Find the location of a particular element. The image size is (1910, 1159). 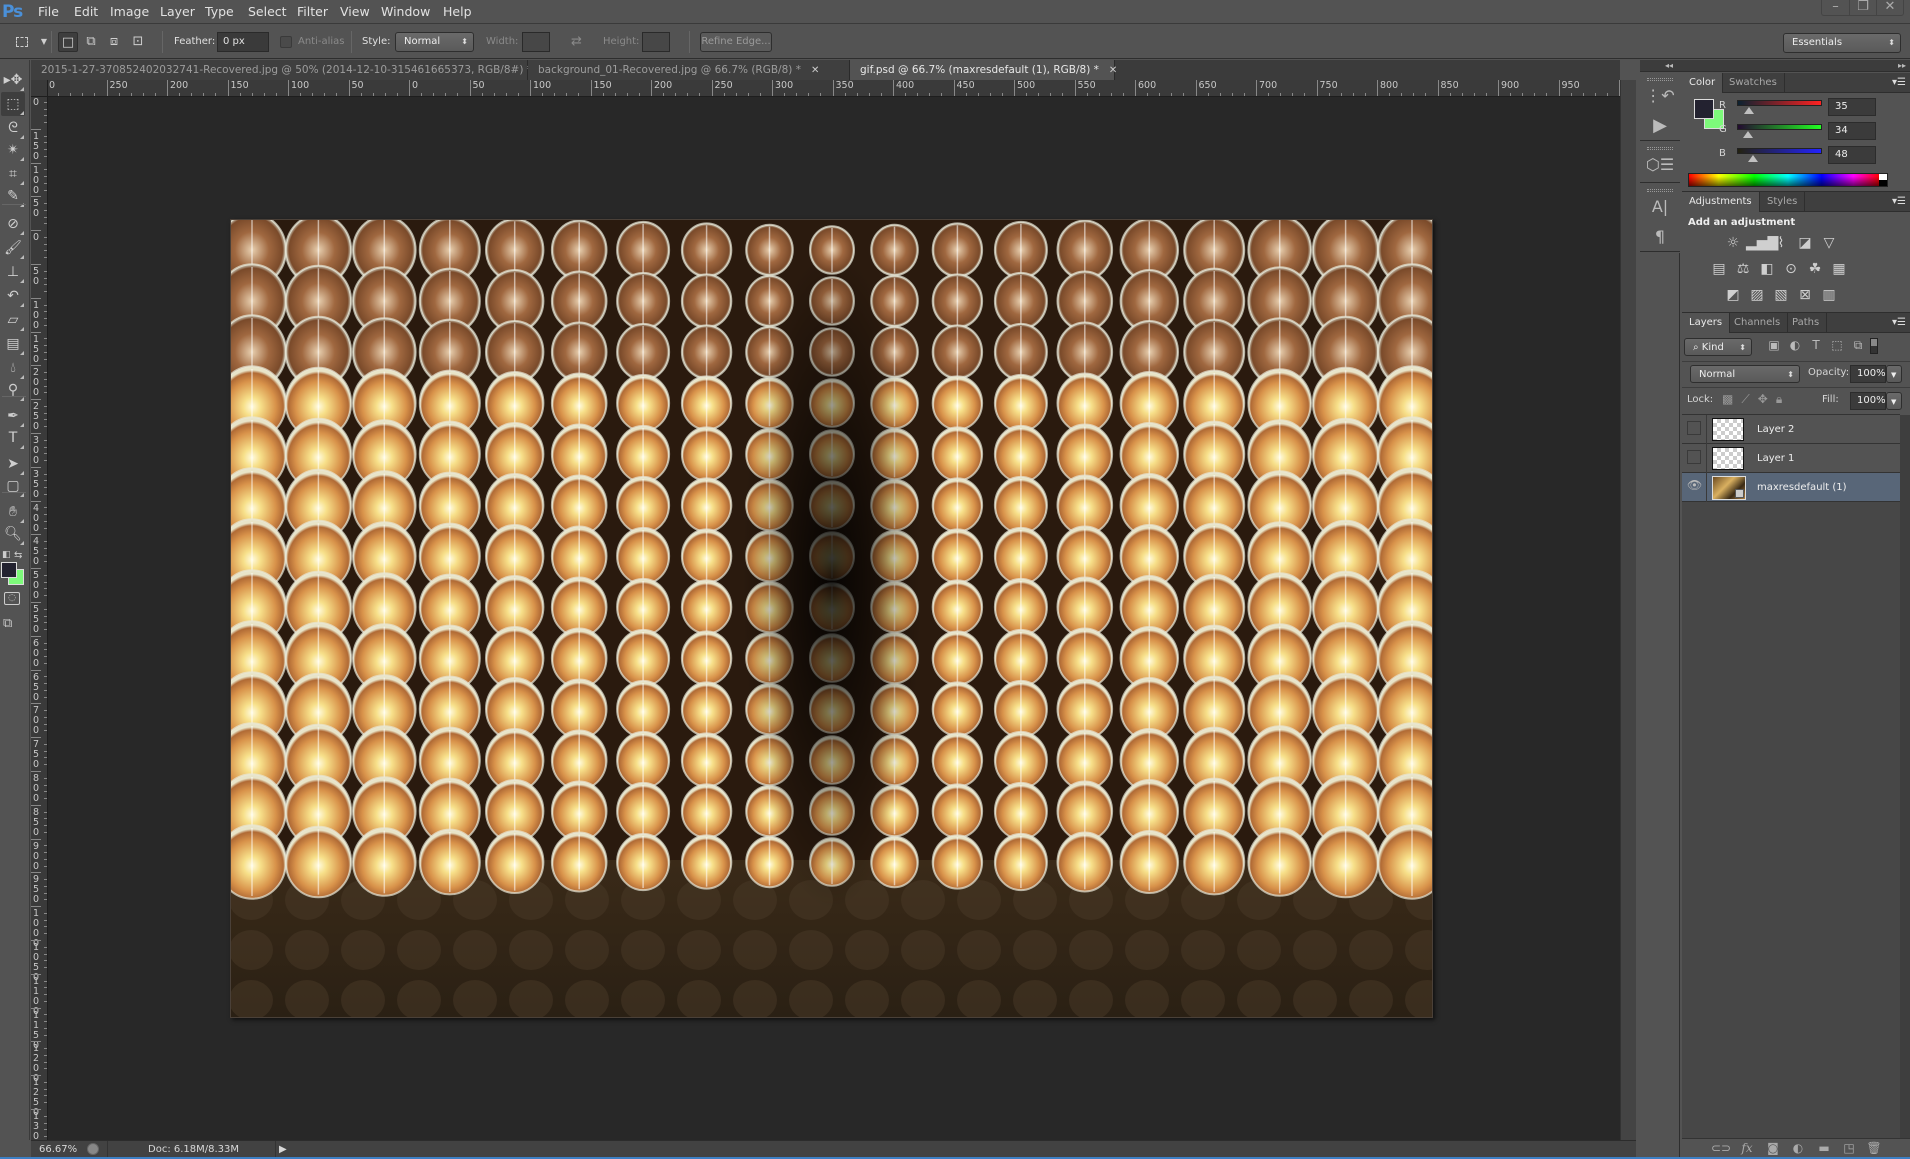

swap-dimensions-icon: ⇄ is located at coordinates (576, 42).